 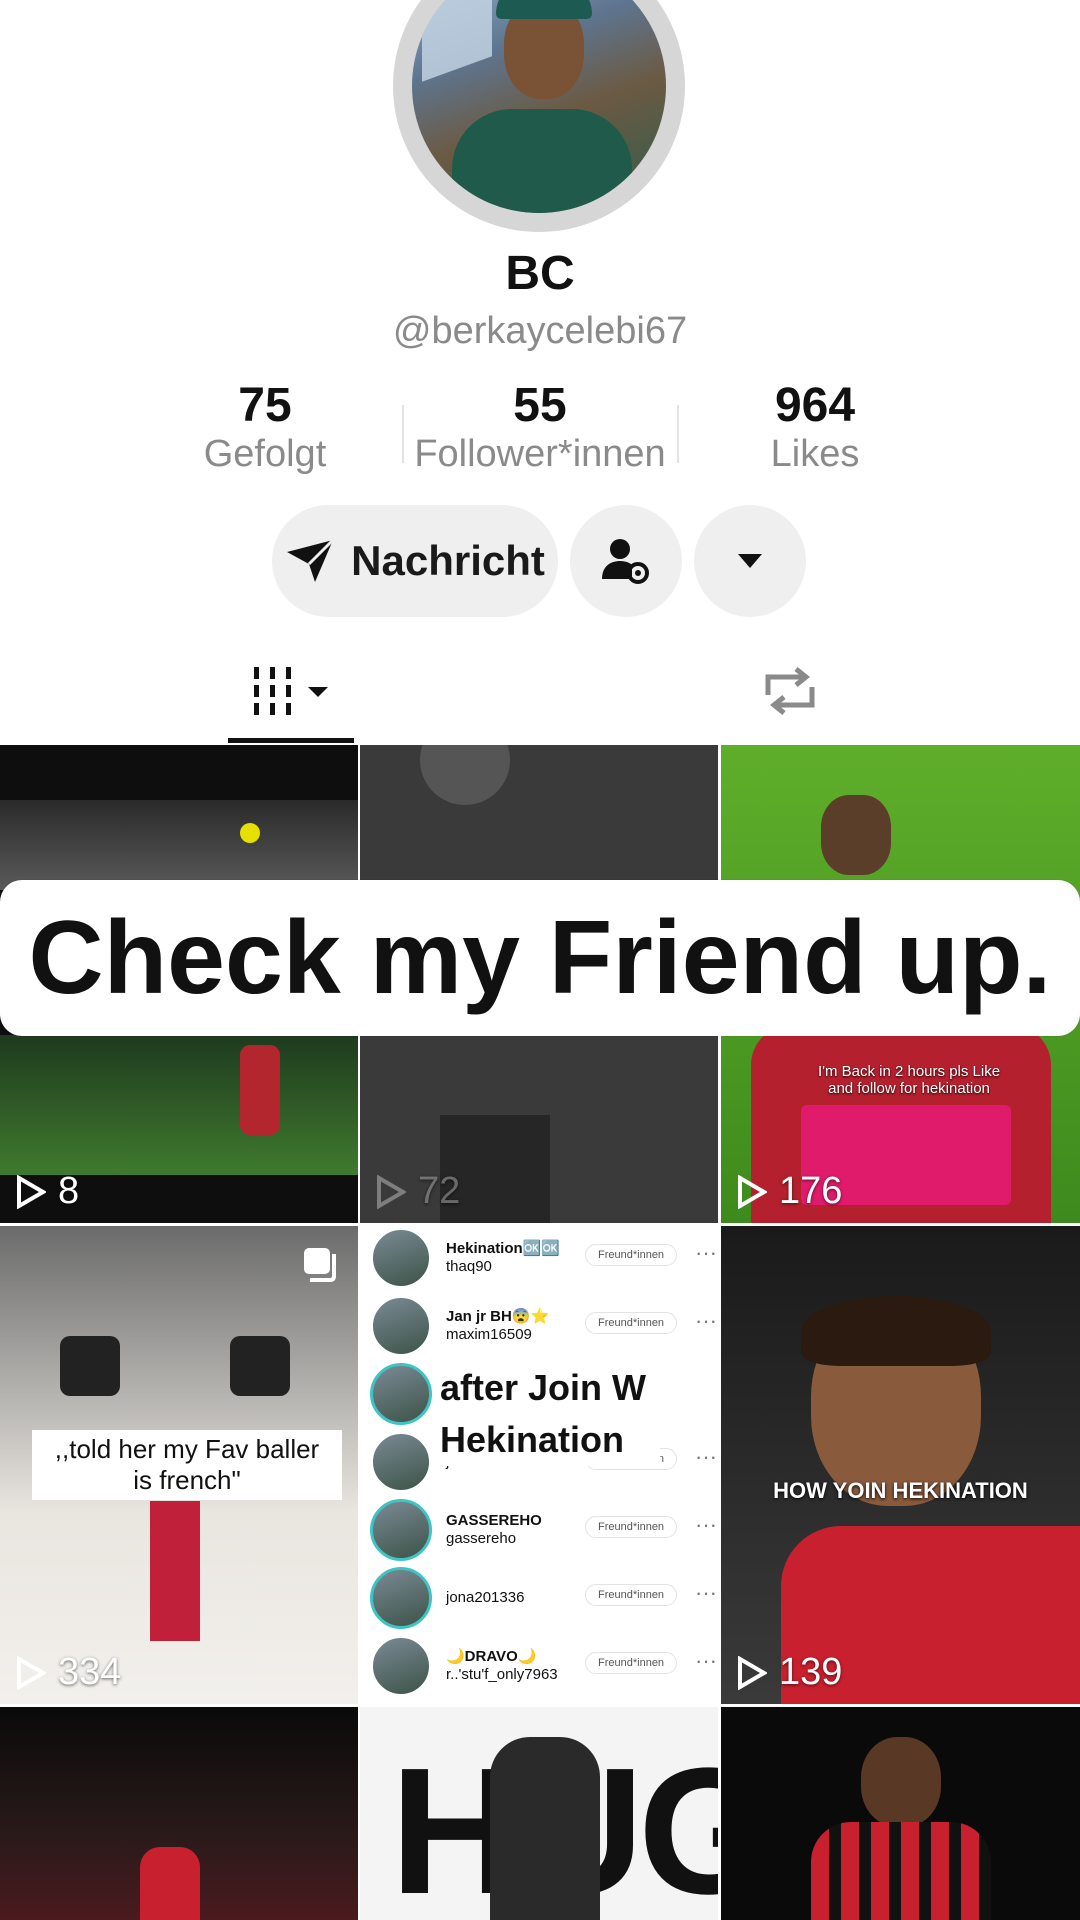 I want to click on list-item: Jan jr BH😨⭐ maxim16509 Freund*innen ···, so click(x=543, y=1326).